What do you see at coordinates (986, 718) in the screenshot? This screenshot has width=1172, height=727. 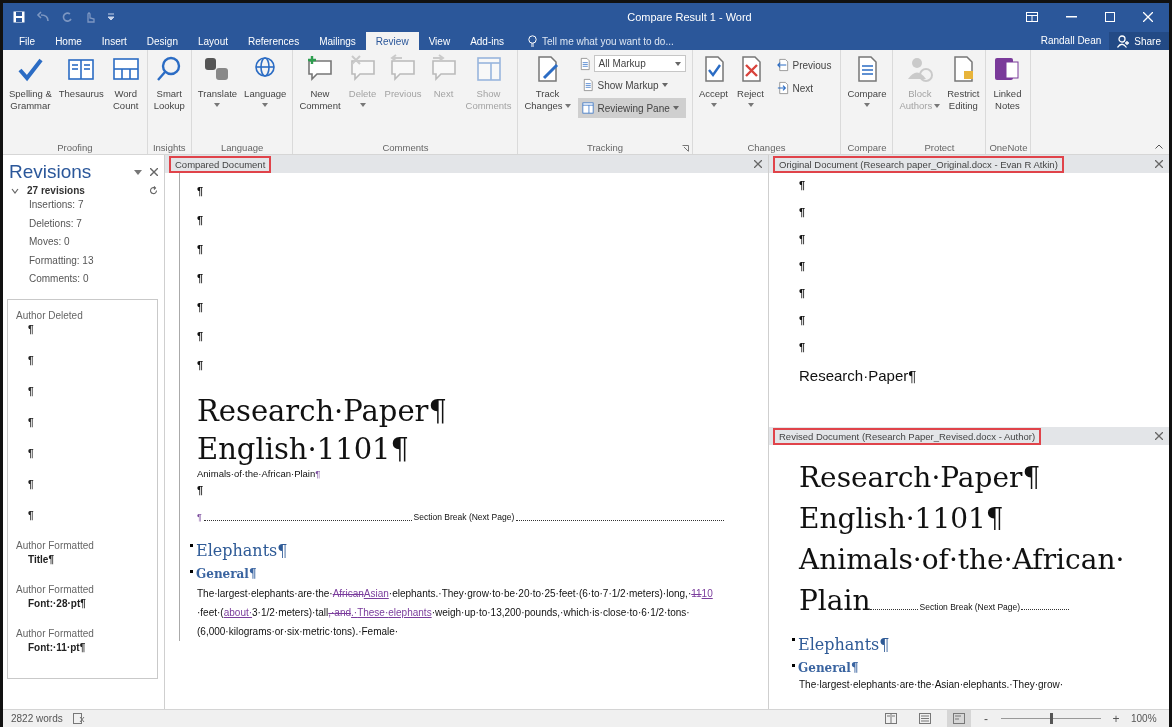 I see `zoom-out-button: -` at bounding box center [986, 718].